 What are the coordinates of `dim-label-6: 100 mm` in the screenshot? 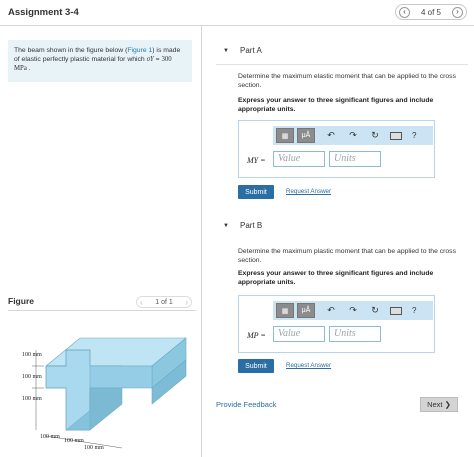 It's located at (94, 448).